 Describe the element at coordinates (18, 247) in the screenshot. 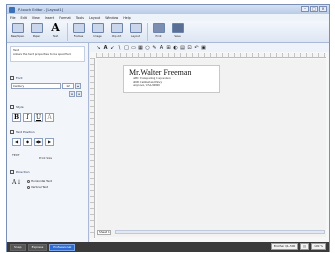

I see `snap-mode-button: Snap` at that location.